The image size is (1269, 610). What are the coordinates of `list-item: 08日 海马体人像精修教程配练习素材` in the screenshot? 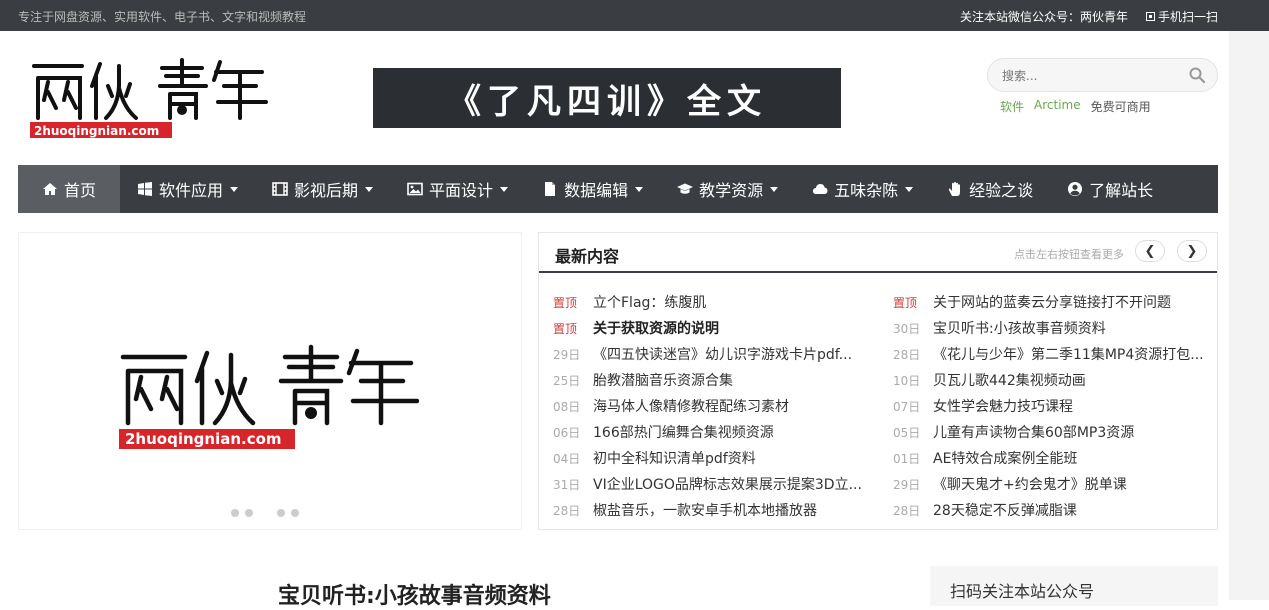 It's located at (718, 406).